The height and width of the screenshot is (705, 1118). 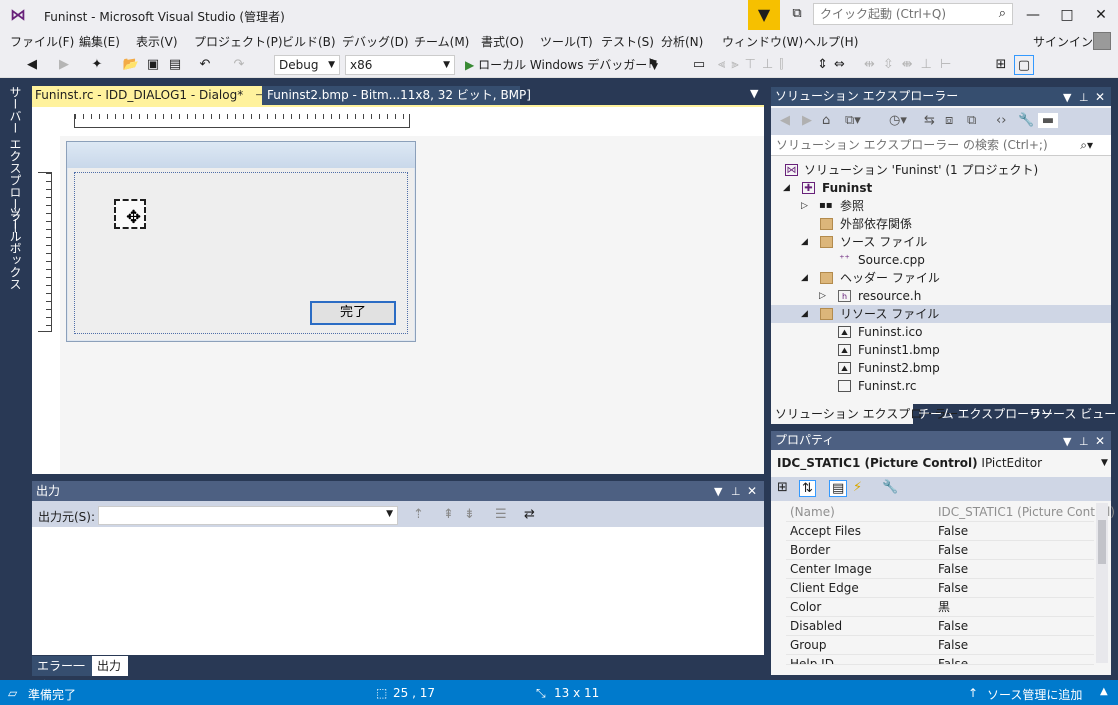 I want to click on minimize-button: —, so click(x=1033, y=15).